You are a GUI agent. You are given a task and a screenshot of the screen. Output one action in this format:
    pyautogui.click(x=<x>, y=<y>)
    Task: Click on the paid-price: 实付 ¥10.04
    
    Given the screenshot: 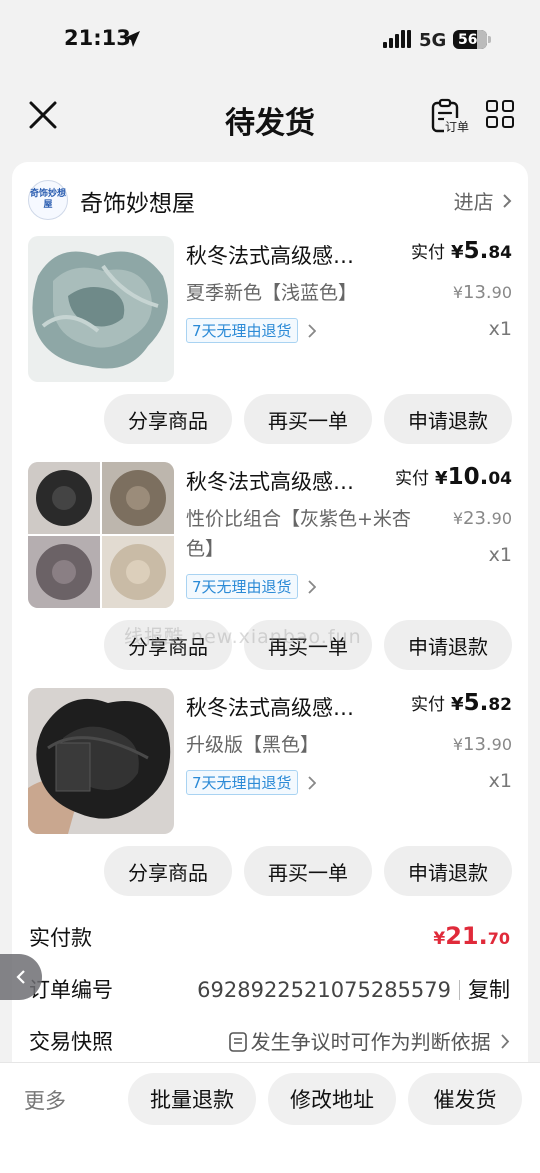 What is the action you would take?
    pyautogui.click(x=453, y=477)
    